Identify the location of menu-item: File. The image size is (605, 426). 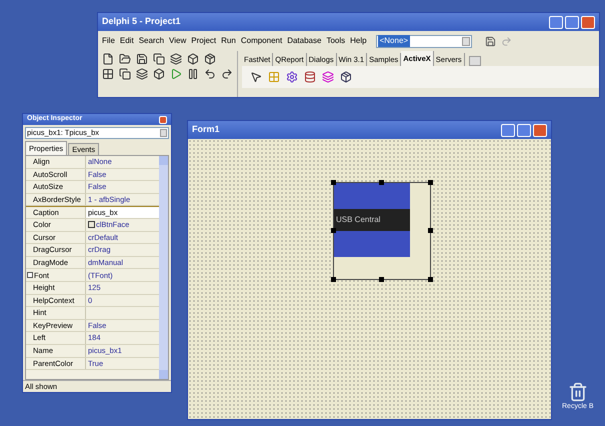
(108, 41).